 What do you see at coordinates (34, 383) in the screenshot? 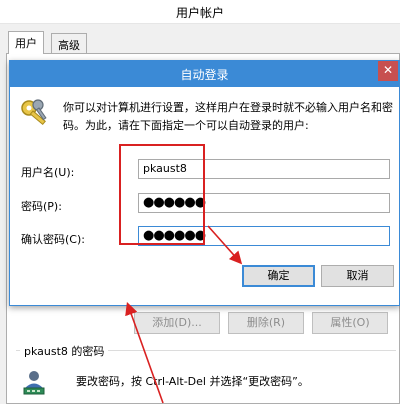
I see `user-keyboard-icon` at bounding box center [34, 383].